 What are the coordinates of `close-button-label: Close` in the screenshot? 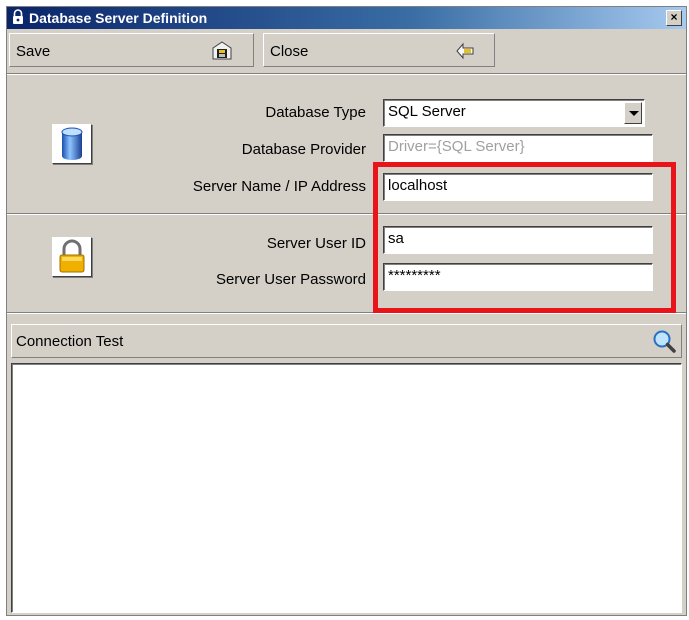 It's located at (289, 51).